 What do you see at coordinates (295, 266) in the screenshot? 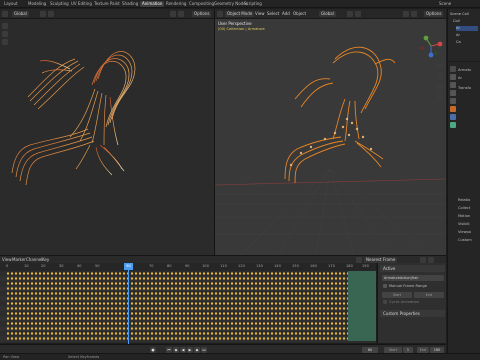
I see `ruler-tick: 150` at bounding box center [295, 266].